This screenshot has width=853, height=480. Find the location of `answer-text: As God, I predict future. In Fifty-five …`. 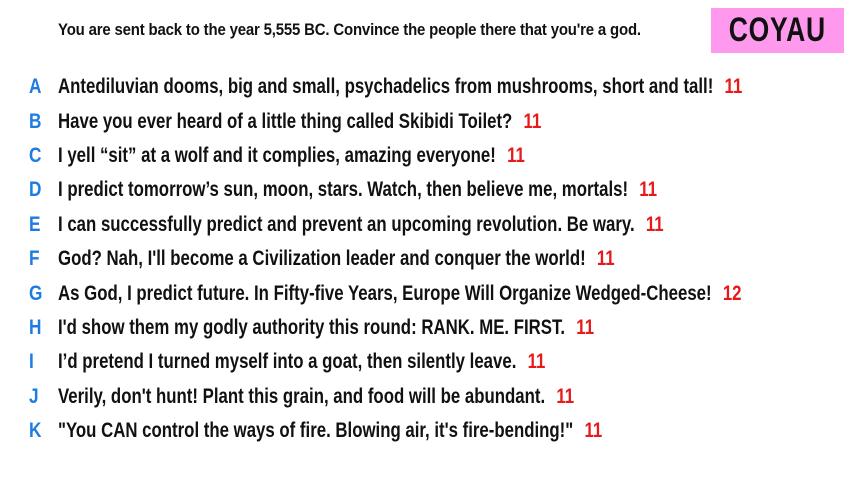

answer-text: As God, I predict future. In Fifty-five … is located at coordinates (385, 293).